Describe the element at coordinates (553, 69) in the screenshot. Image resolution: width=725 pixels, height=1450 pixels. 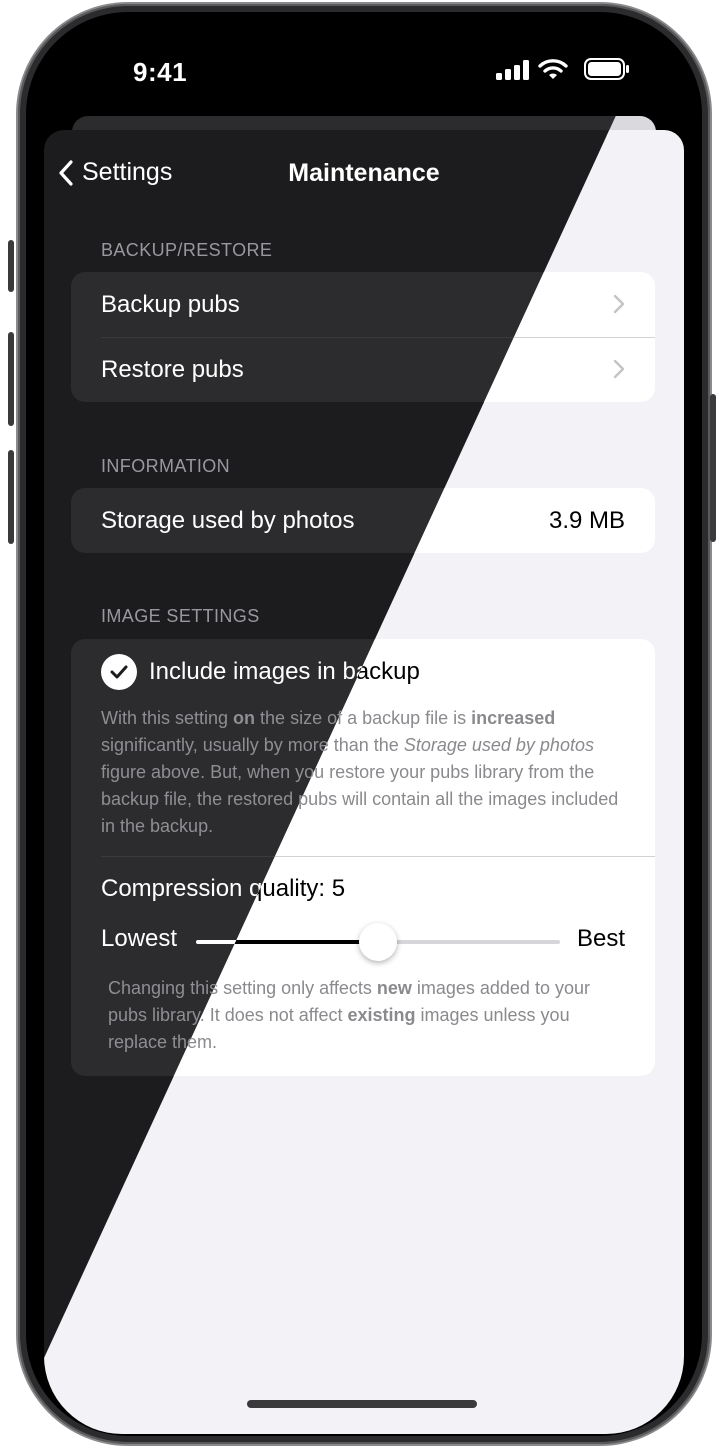
I see `wifi-icon` at that location.